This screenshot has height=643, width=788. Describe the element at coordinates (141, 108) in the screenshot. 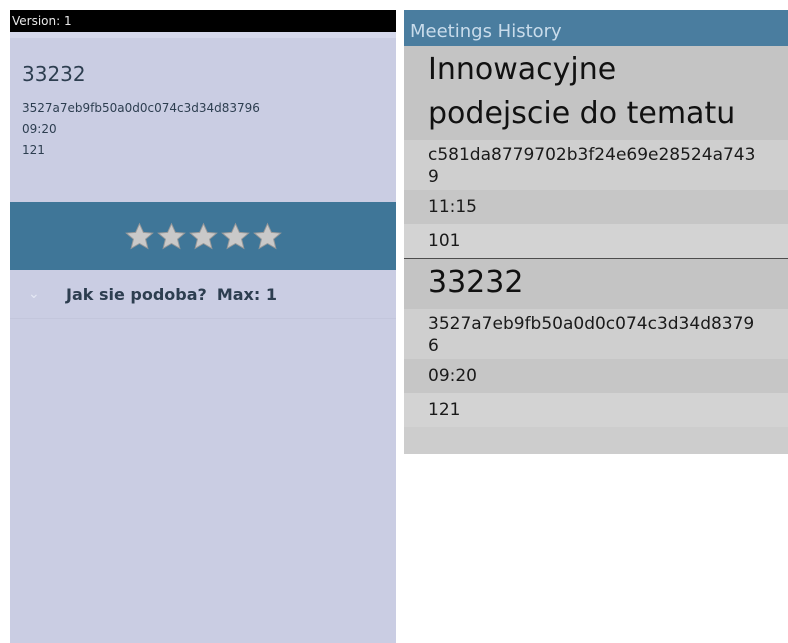

I see `meeting-hash: 3527a7eb9fb50a0d0c074c3d34d83796` at that location.